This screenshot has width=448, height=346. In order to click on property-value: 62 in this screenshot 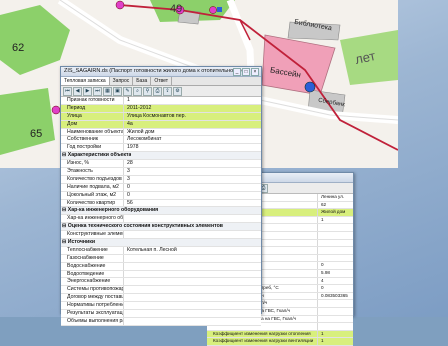, I will do `click(335, 205)`.